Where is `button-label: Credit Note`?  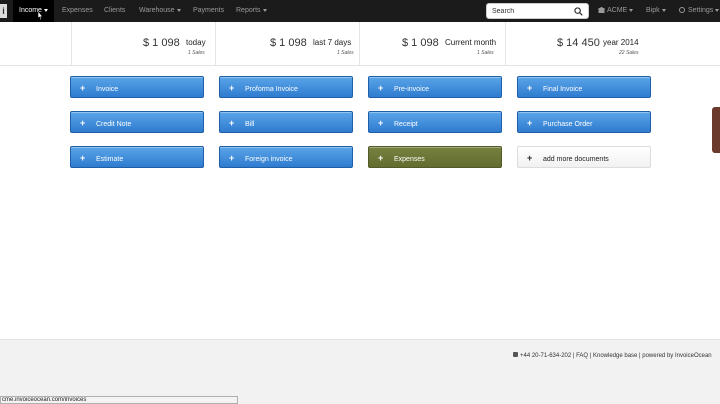 button-label: Credit Note is located at coordinates (114, 124).